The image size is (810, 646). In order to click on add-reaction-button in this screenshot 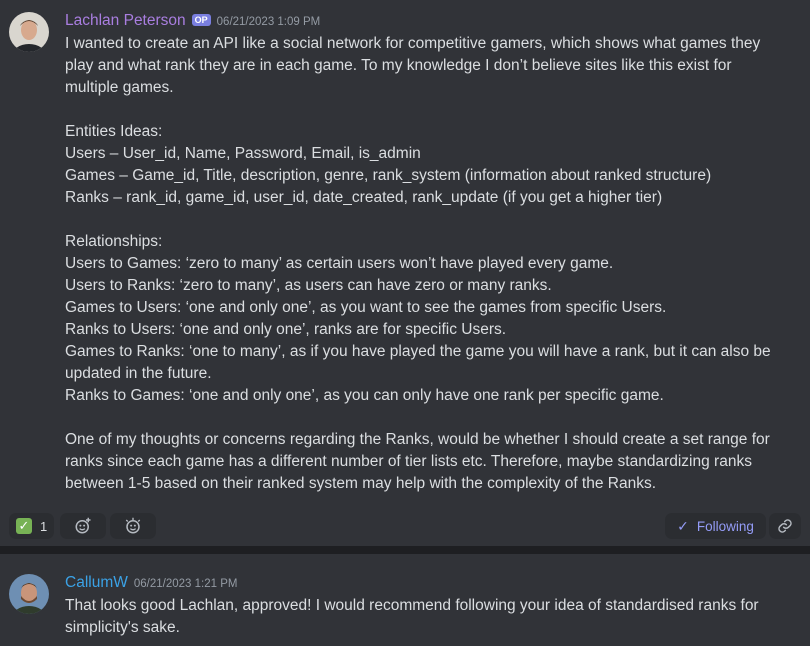, I will do `click(83, 526)`.